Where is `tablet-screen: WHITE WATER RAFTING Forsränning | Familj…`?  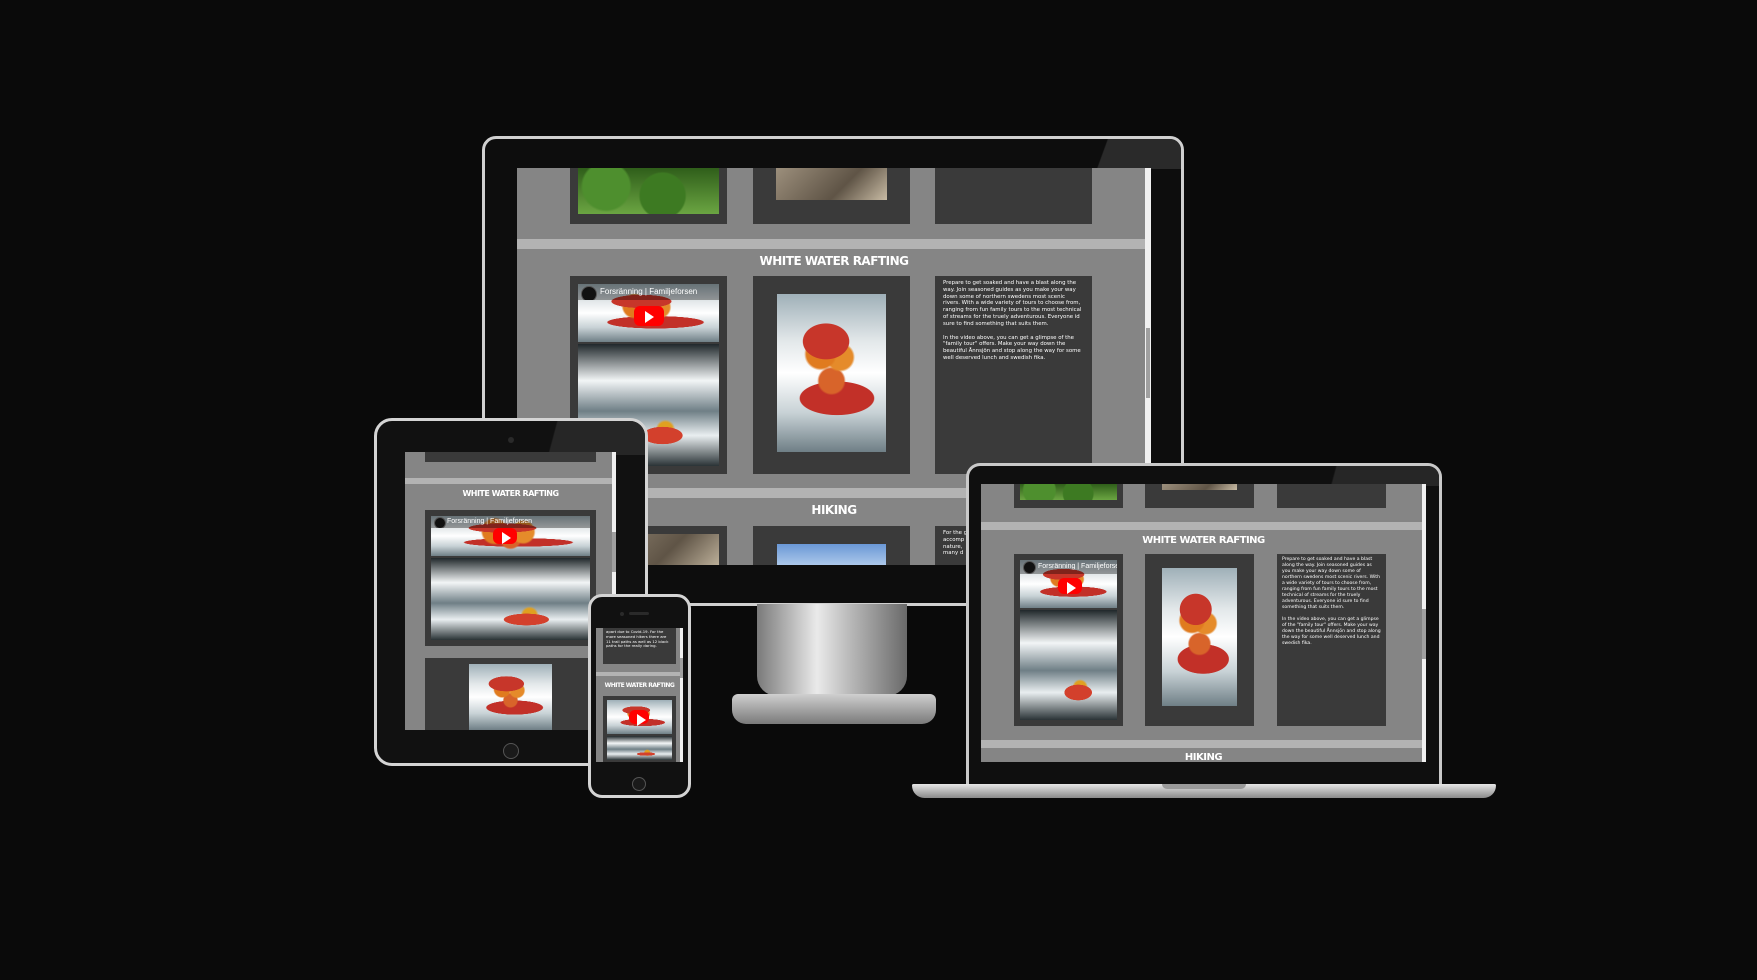 tablet-screen: WHITE WATER RAFTING Forsränning | Familj… is located at coordinates (510, 591).